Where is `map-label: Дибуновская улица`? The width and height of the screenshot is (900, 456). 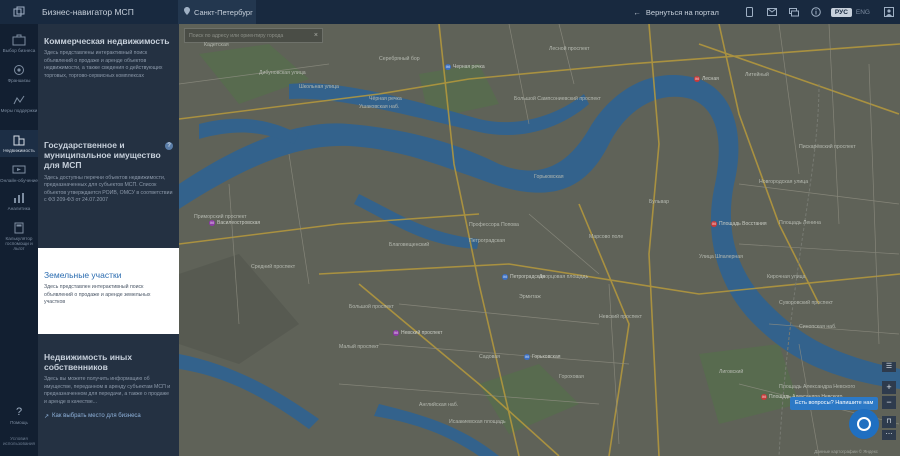
map-label: Дибуновская улица is located at coordinates (282, 73).